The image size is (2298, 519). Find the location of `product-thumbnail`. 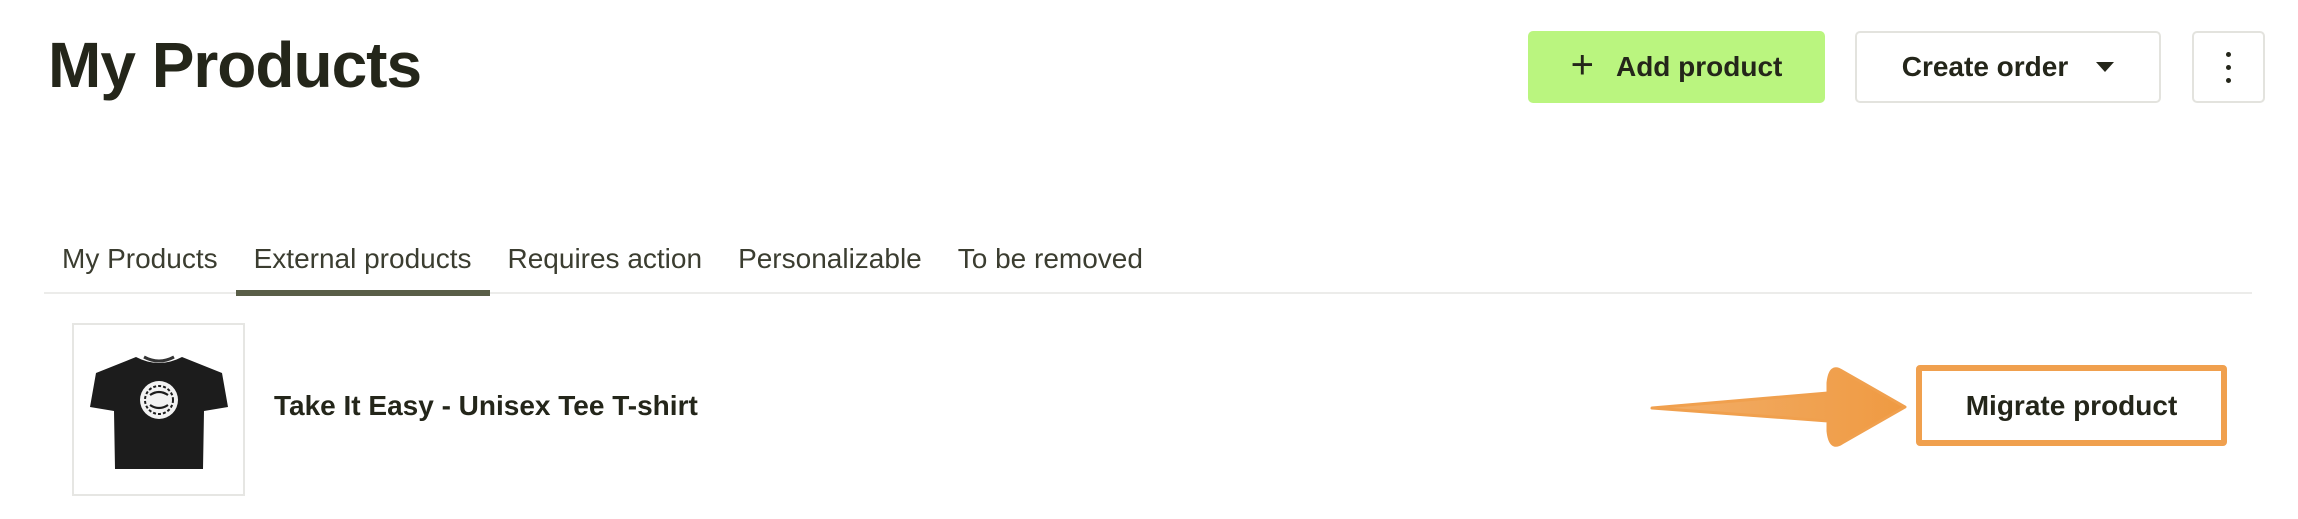

product-thumbnail is located at coordinates (158, 409).